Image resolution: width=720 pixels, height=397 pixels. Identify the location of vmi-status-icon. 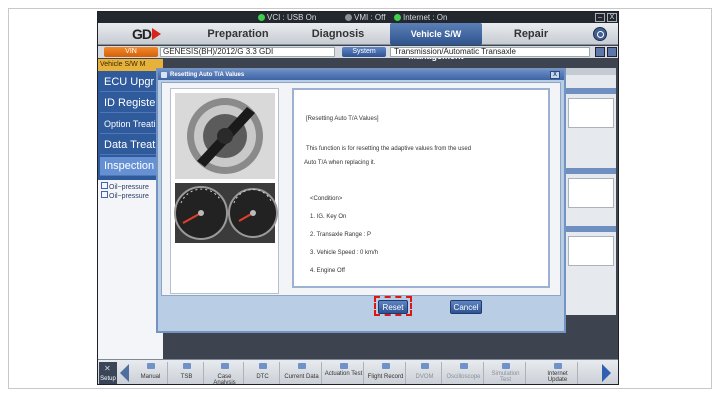
(348, 17).